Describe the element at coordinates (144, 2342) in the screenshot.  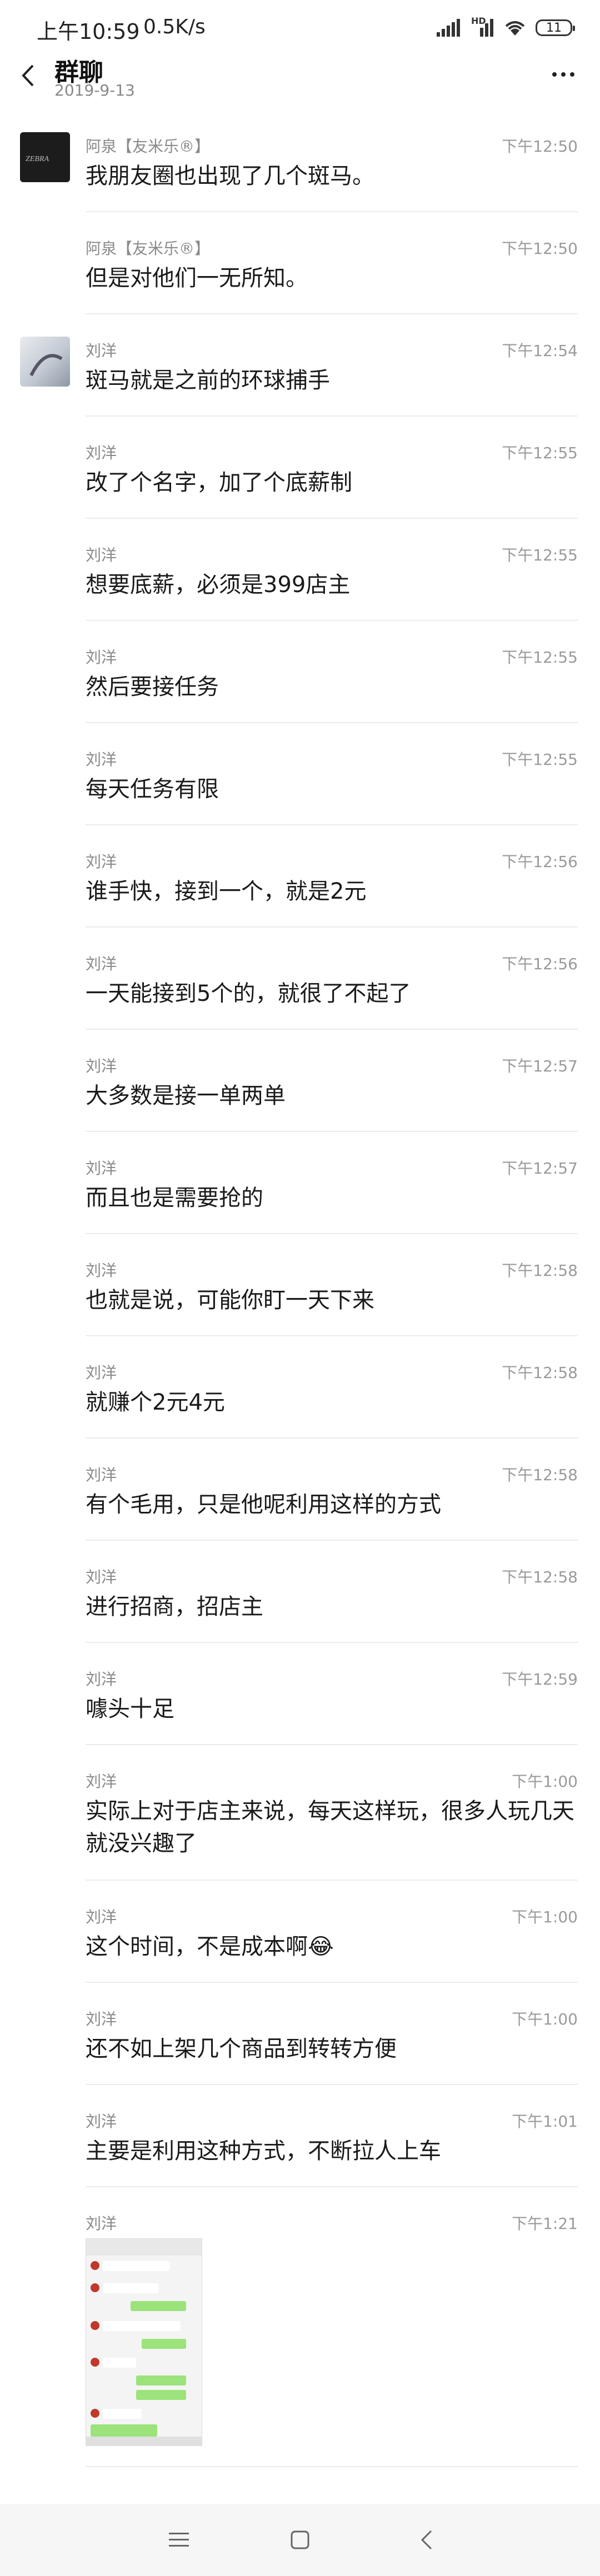
I see `chat-screenshot-thumbnail` at that location.